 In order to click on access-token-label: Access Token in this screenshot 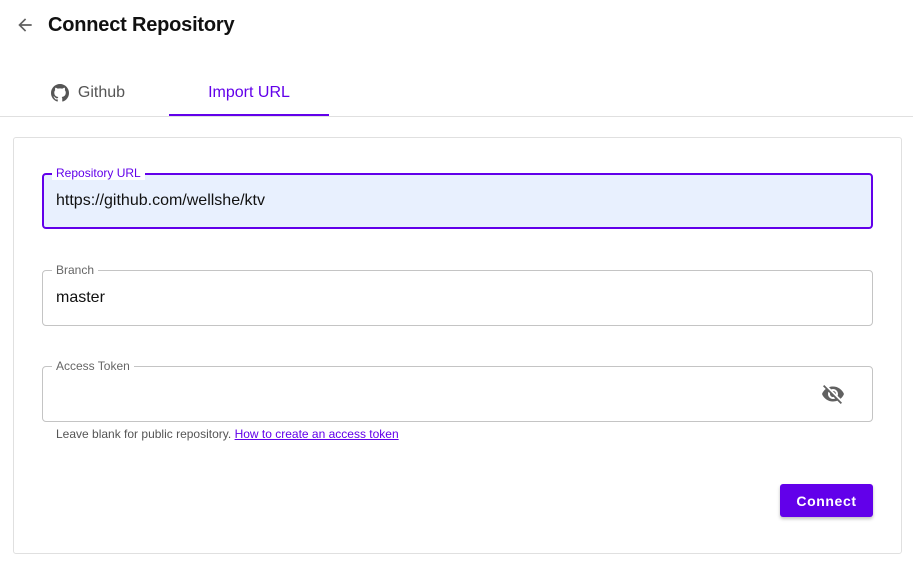, I will do `click(93, 366)`.